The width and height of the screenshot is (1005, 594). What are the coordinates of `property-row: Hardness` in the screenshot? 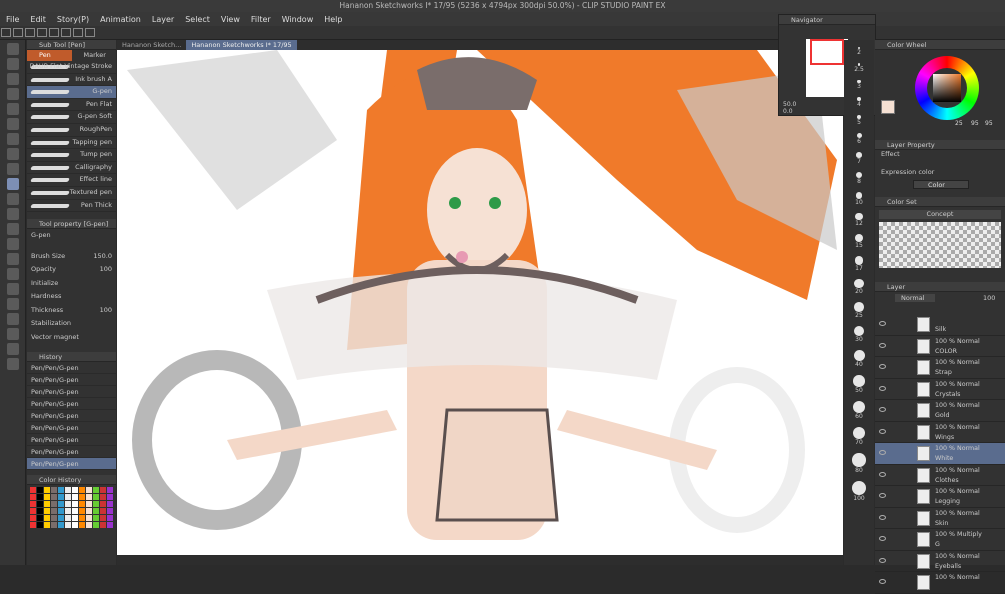 It's located at (71, 297).